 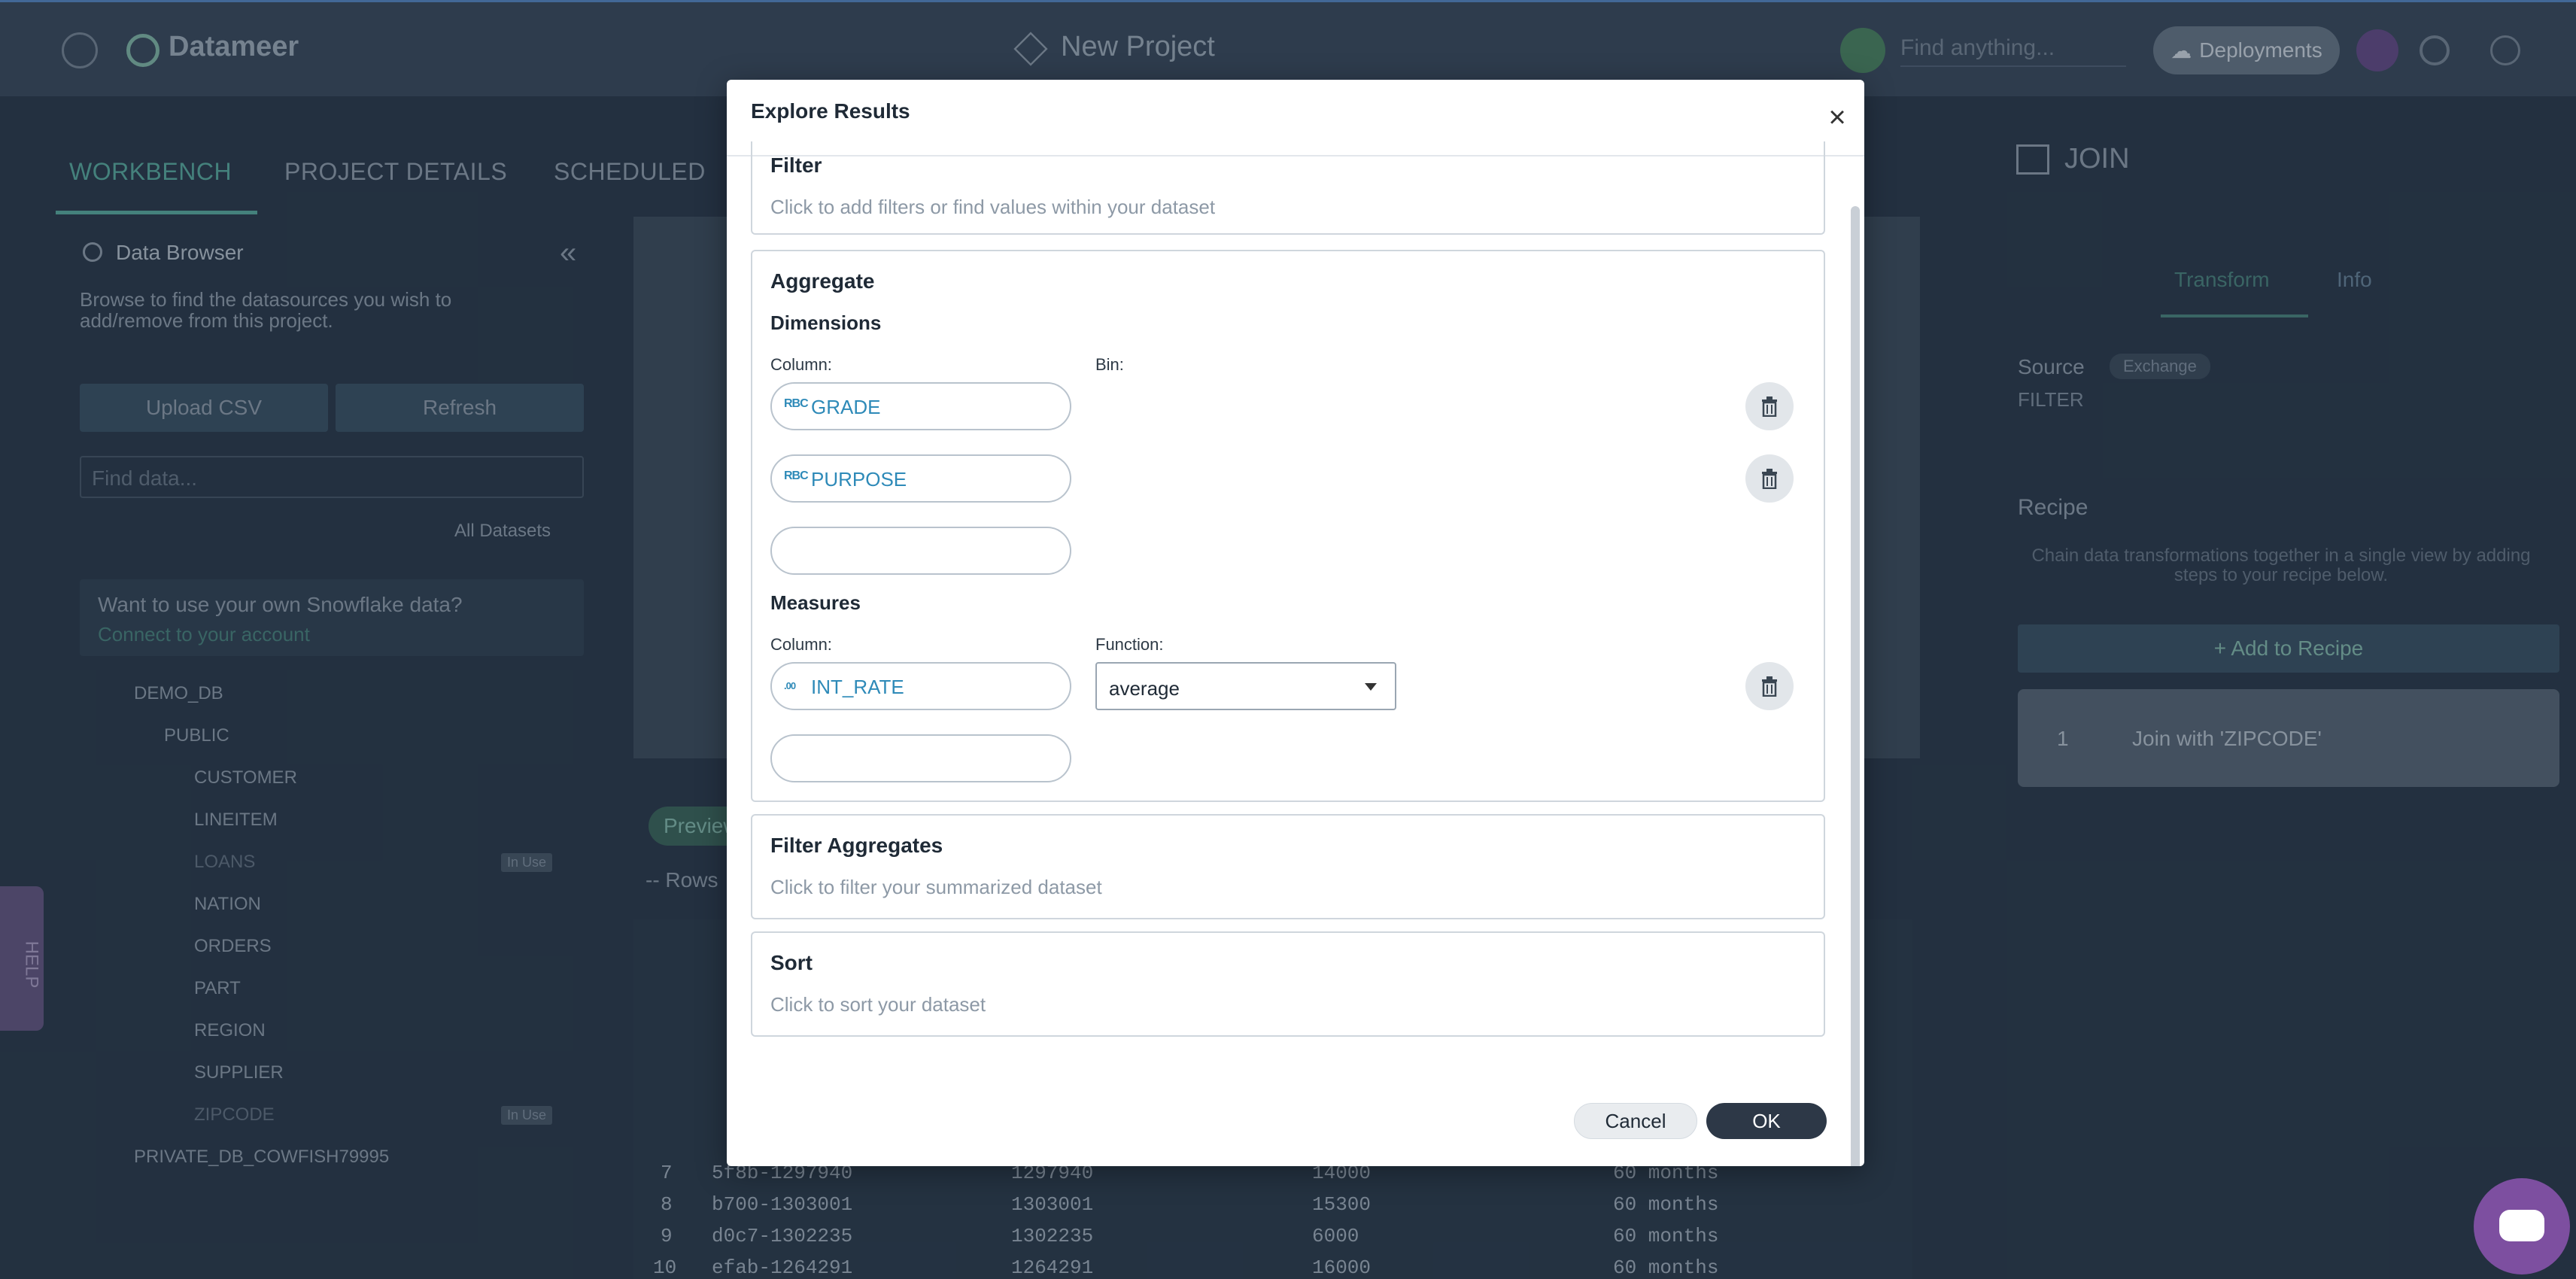 I want to click on new-dimension-field, so click(x=920, y=551).